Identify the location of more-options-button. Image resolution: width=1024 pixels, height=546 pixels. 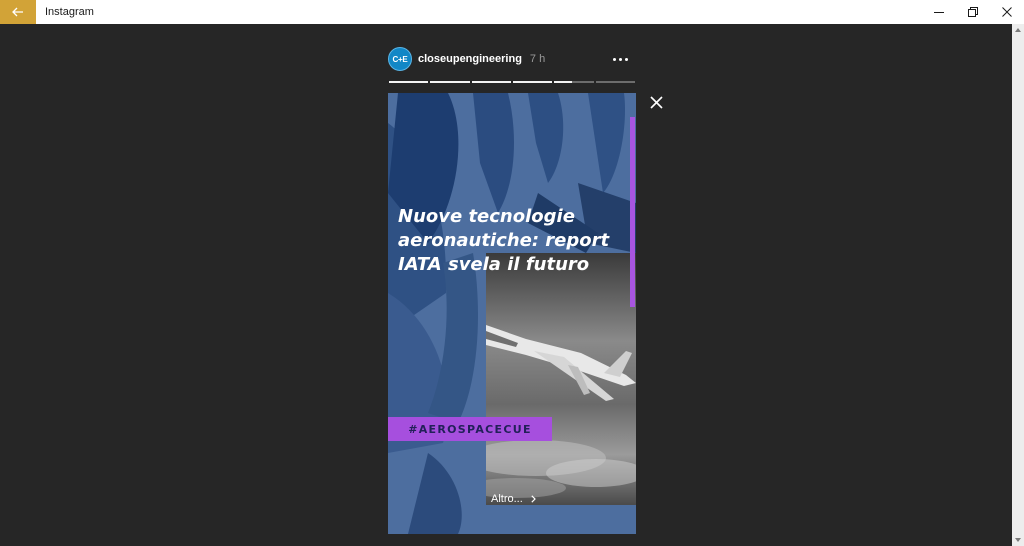
(620, 59).